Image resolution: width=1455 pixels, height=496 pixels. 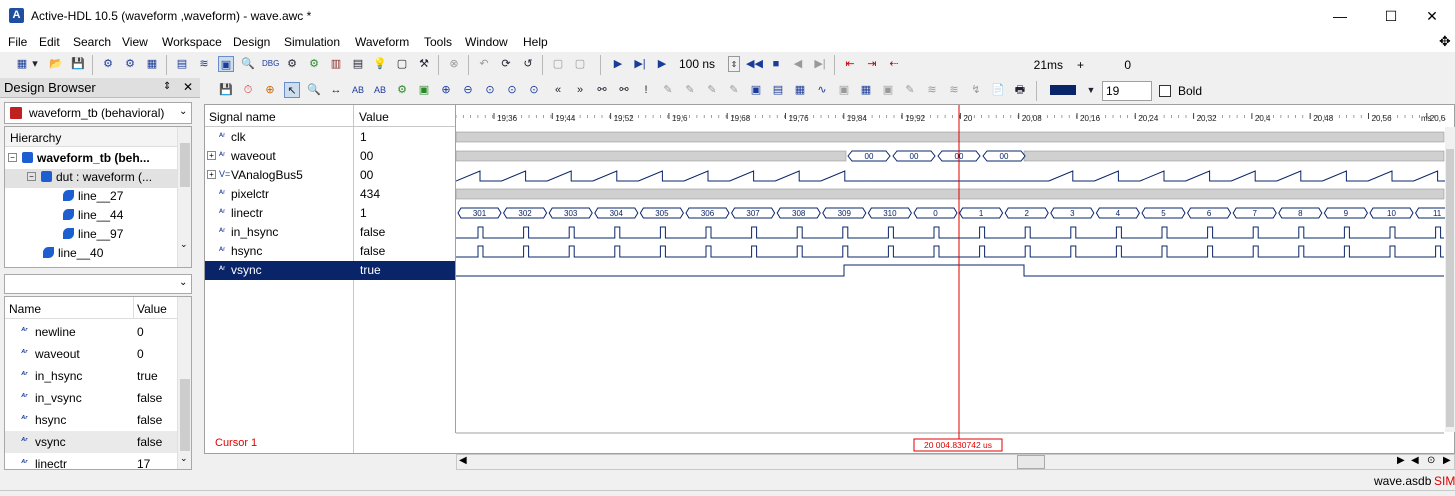 I want to click on document-icon: 📄, so click(x=998, y=90).